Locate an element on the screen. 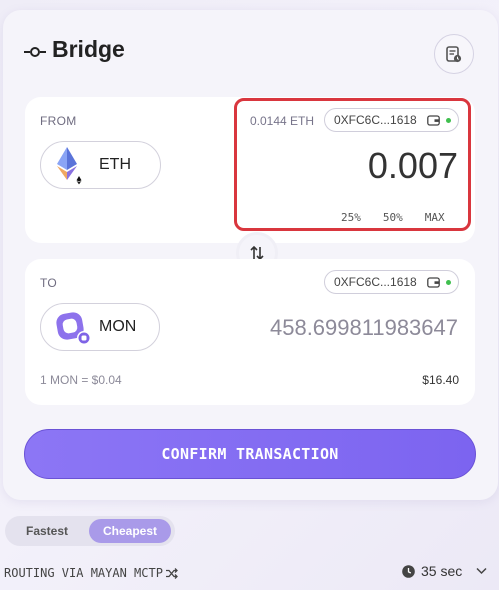 Image resolution: width=499 pixels, height=590 pixels. routing-text: ROUTING VIA MAYAN MCTP is located at coordinates (83, 573).